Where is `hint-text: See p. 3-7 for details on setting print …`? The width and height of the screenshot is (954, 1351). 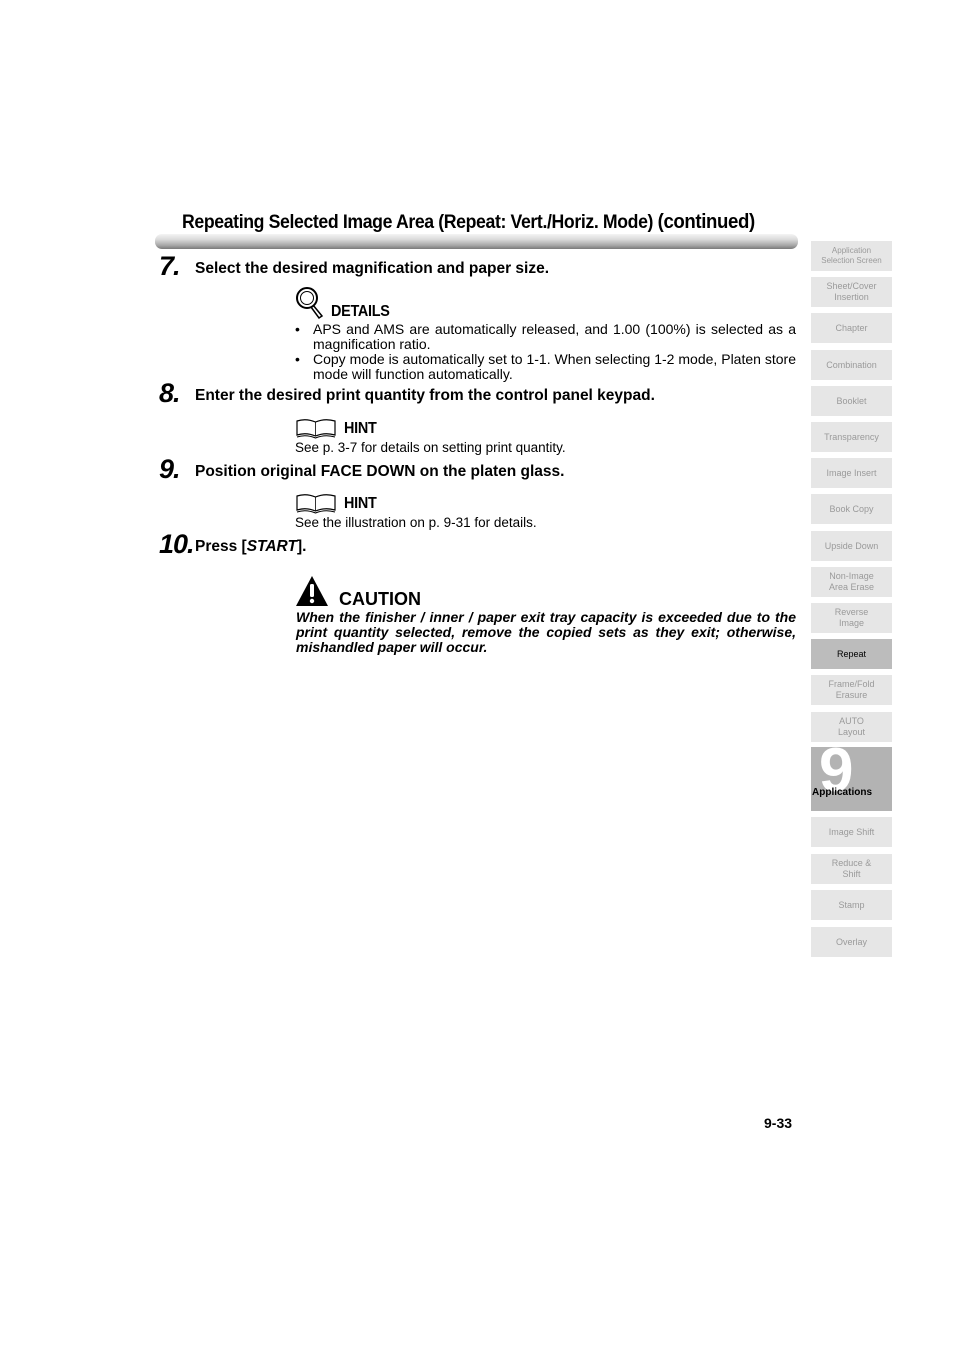
hint-text: See p. 3-7 for details on setting print … is located at coordinates (430, 447).